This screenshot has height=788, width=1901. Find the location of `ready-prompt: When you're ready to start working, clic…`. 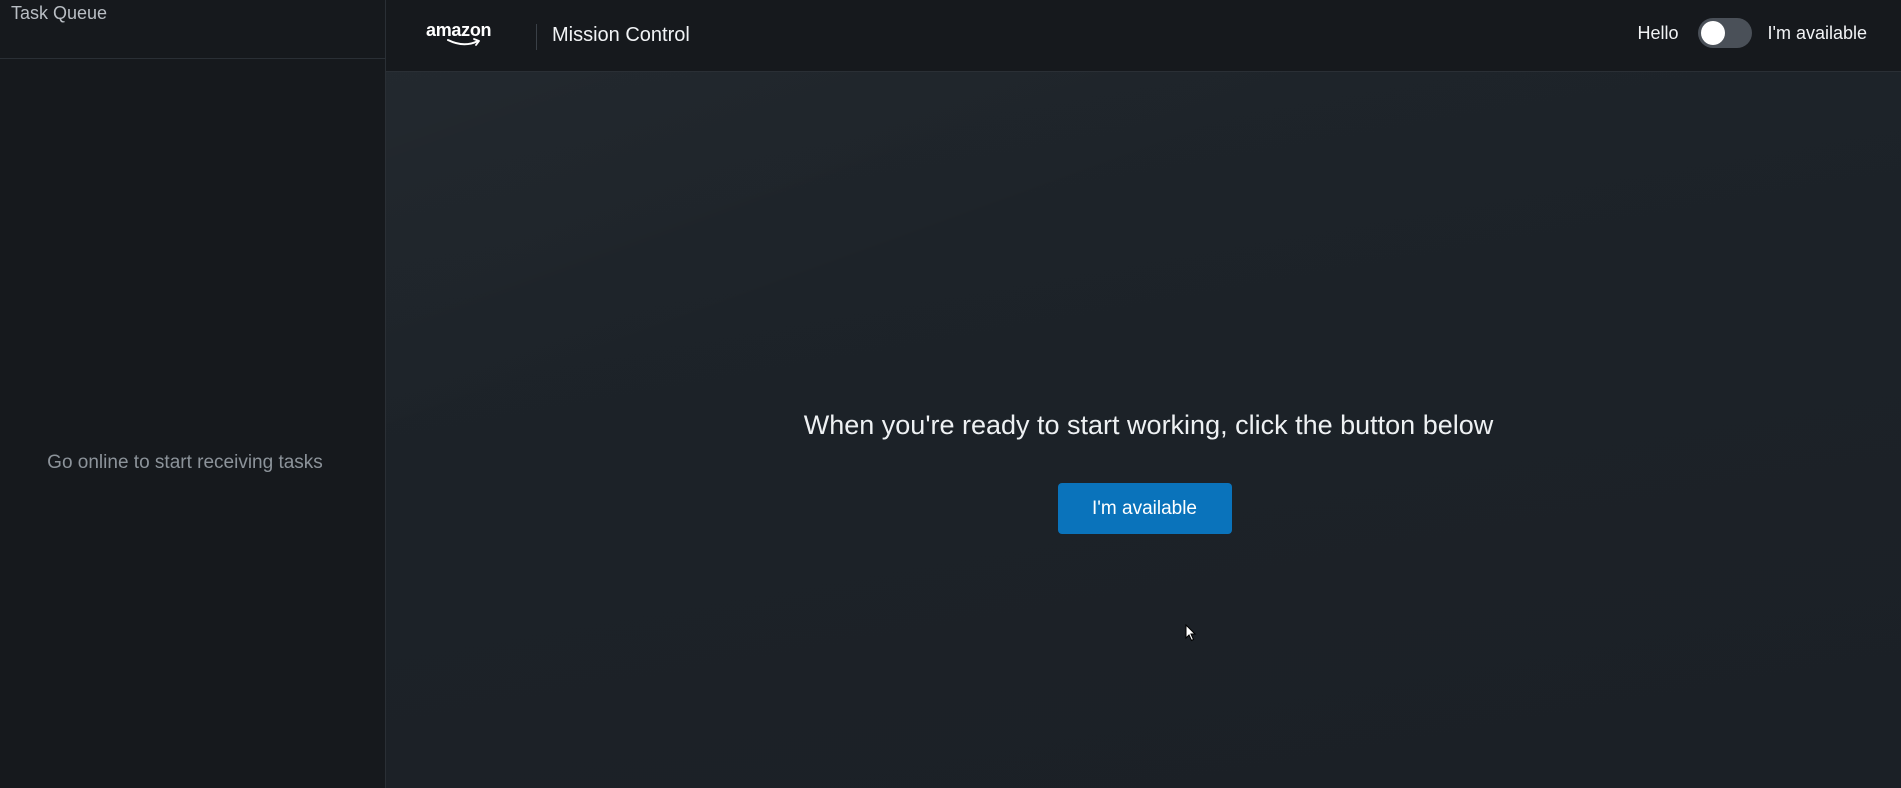

ready-prompt: When you're ready to start working, clic… is located at coordinates (1143, 471).